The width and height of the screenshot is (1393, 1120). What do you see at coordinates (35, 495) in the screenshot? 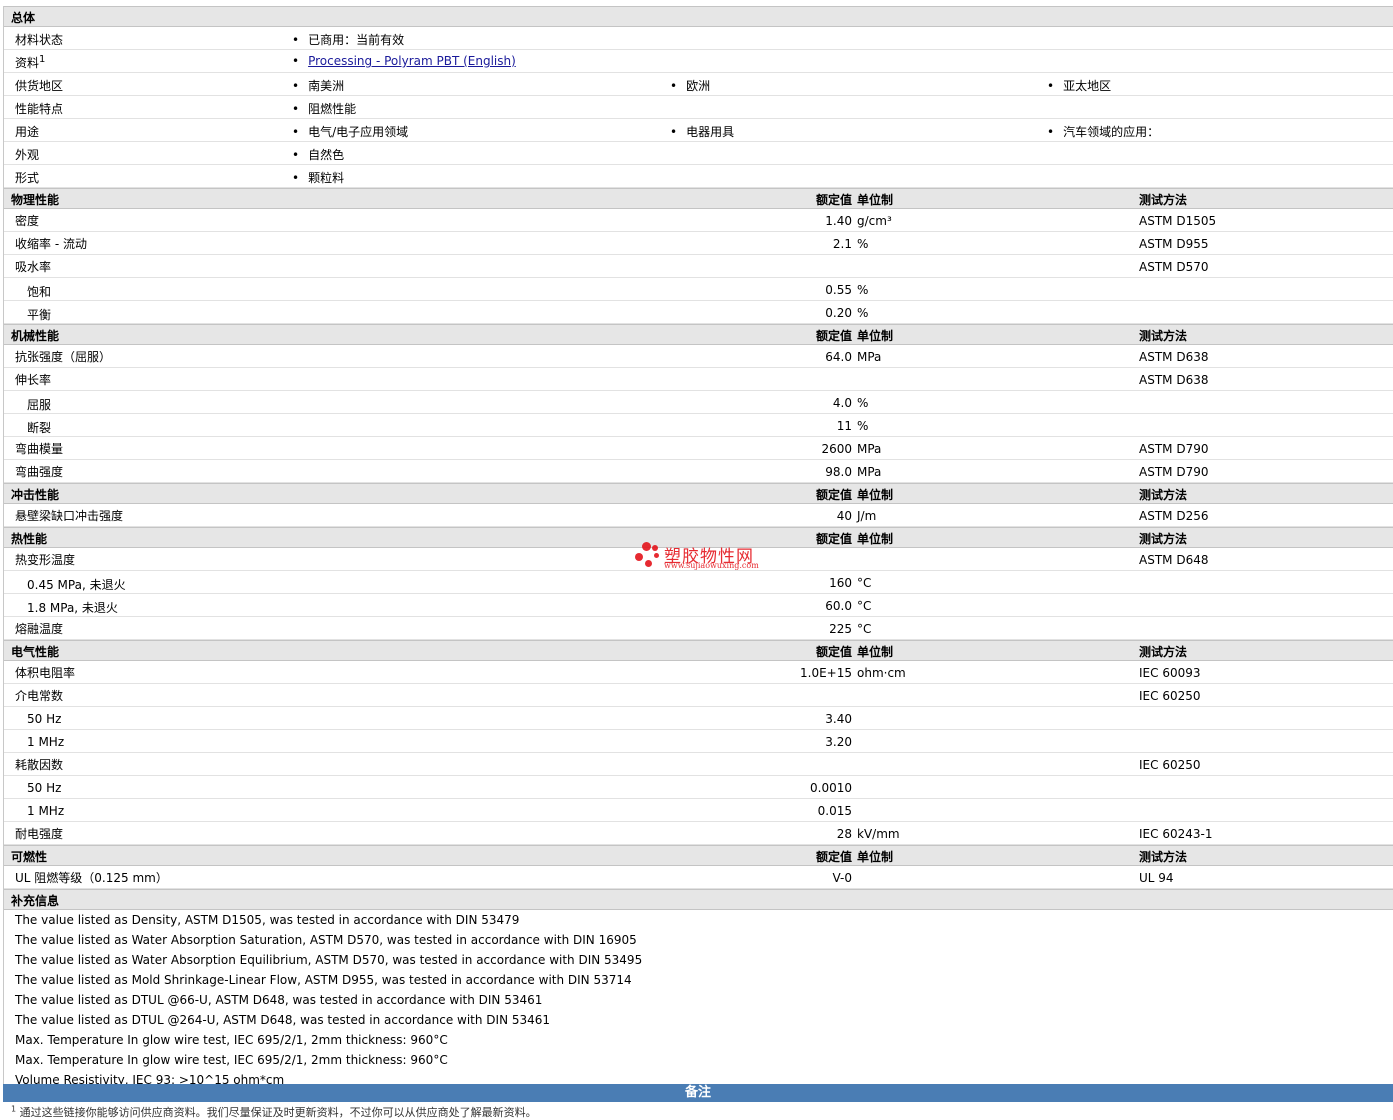
I see `section-title: 冲击性能` at bounding box center [35, 495].